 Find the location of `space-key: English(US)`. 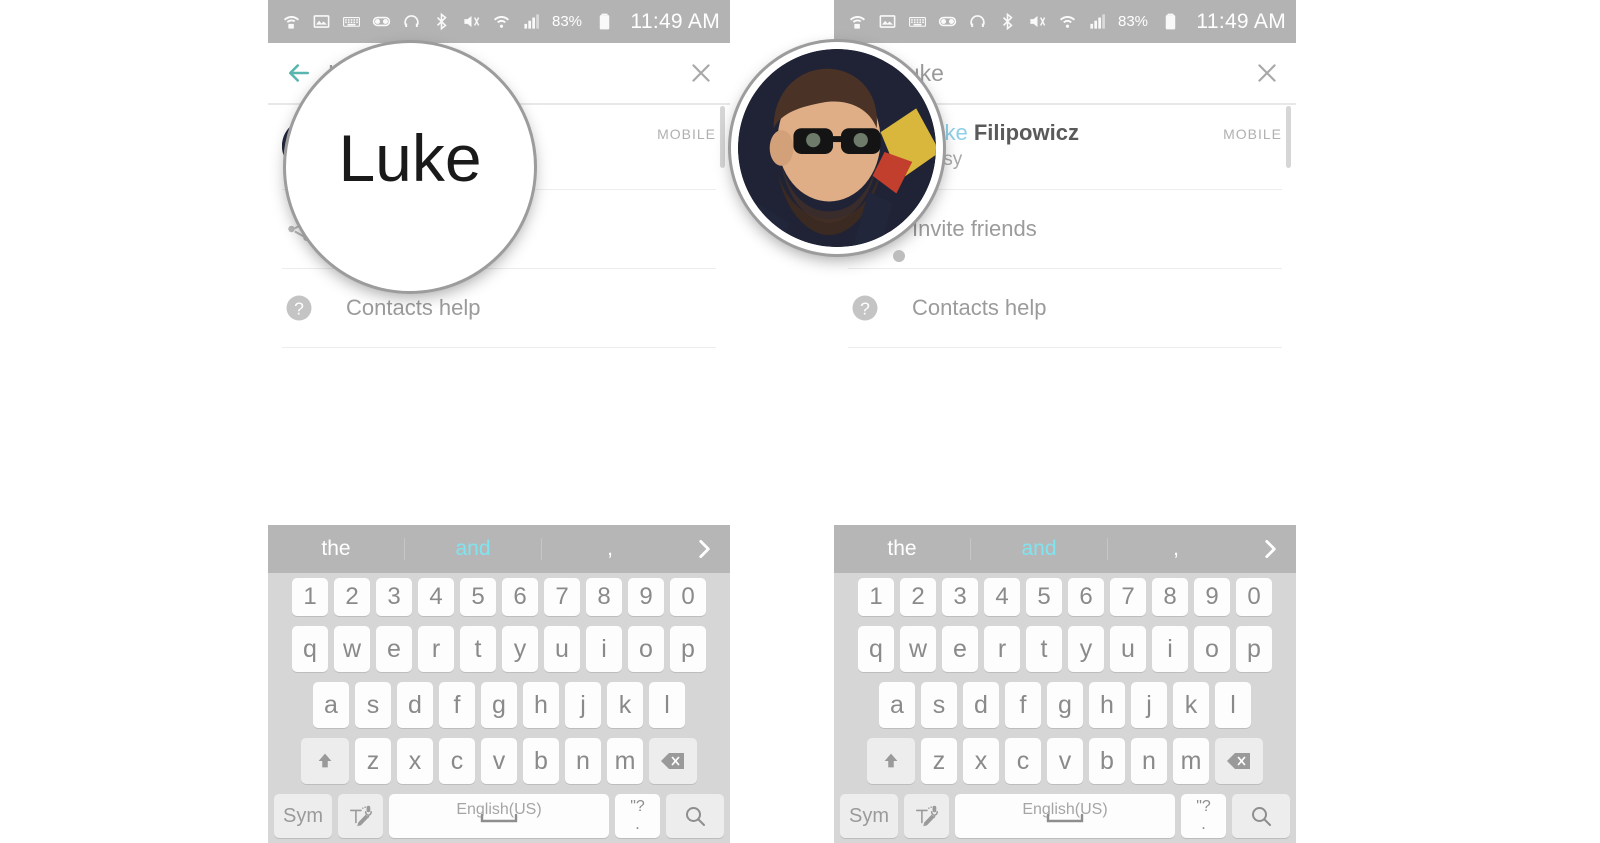

space-key: English(US) is located at coordinates (1065, 816).